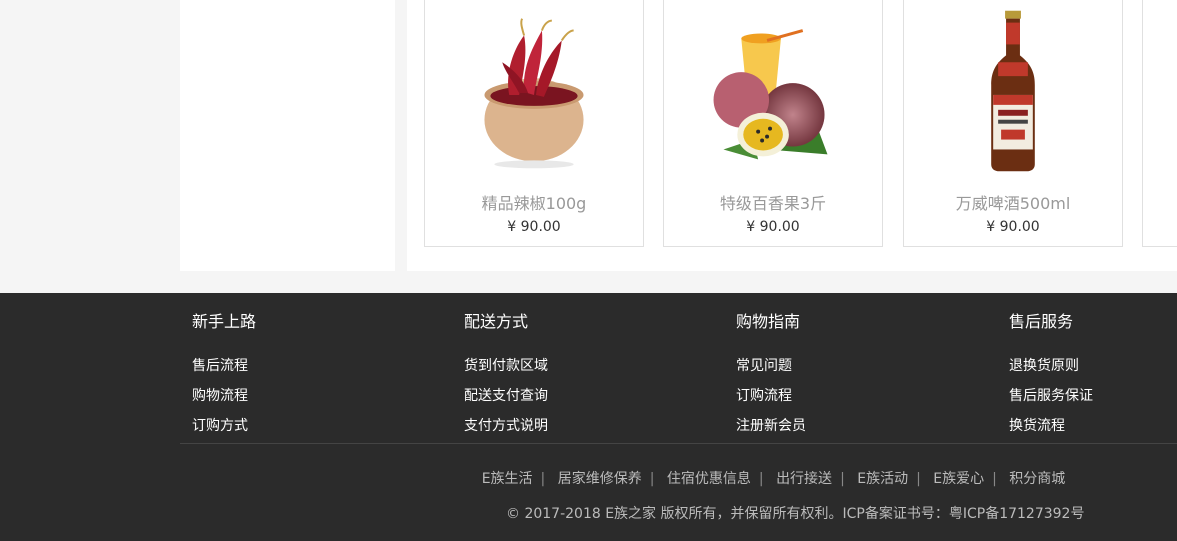 The height and width of the screenshot is (541, 1177). What do you see at coordinates (1051, 396) in the screenshot?
I see `footer-link: 售后服务保证` at bounding box center [1051, 396].